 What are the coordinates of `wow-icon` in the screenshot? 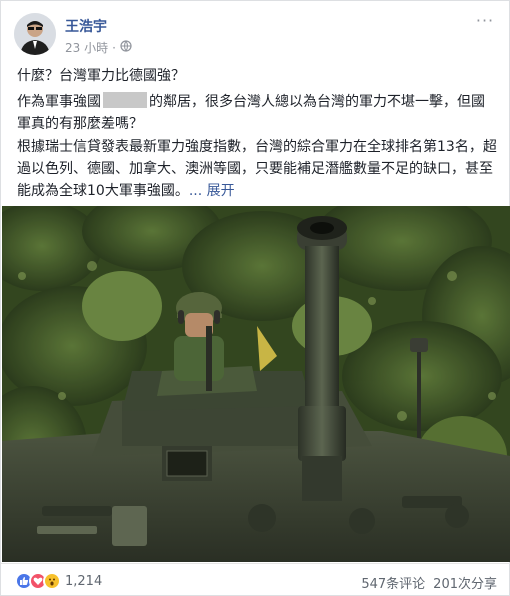 It's located at (52, 581).